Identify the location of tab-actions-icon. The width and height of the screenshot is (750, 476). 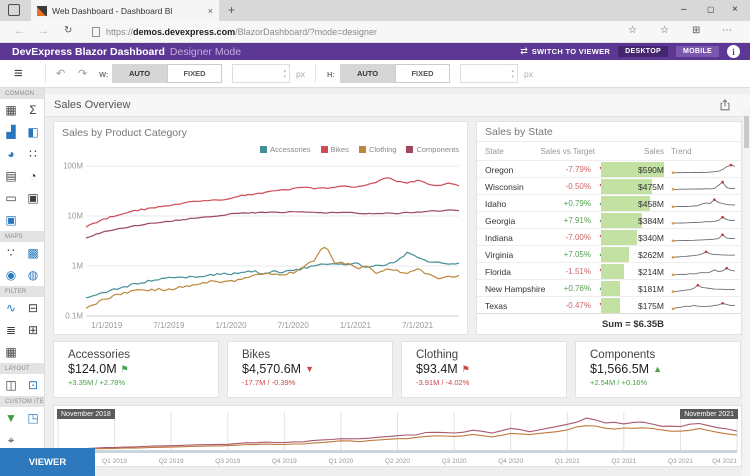
(14, 10).